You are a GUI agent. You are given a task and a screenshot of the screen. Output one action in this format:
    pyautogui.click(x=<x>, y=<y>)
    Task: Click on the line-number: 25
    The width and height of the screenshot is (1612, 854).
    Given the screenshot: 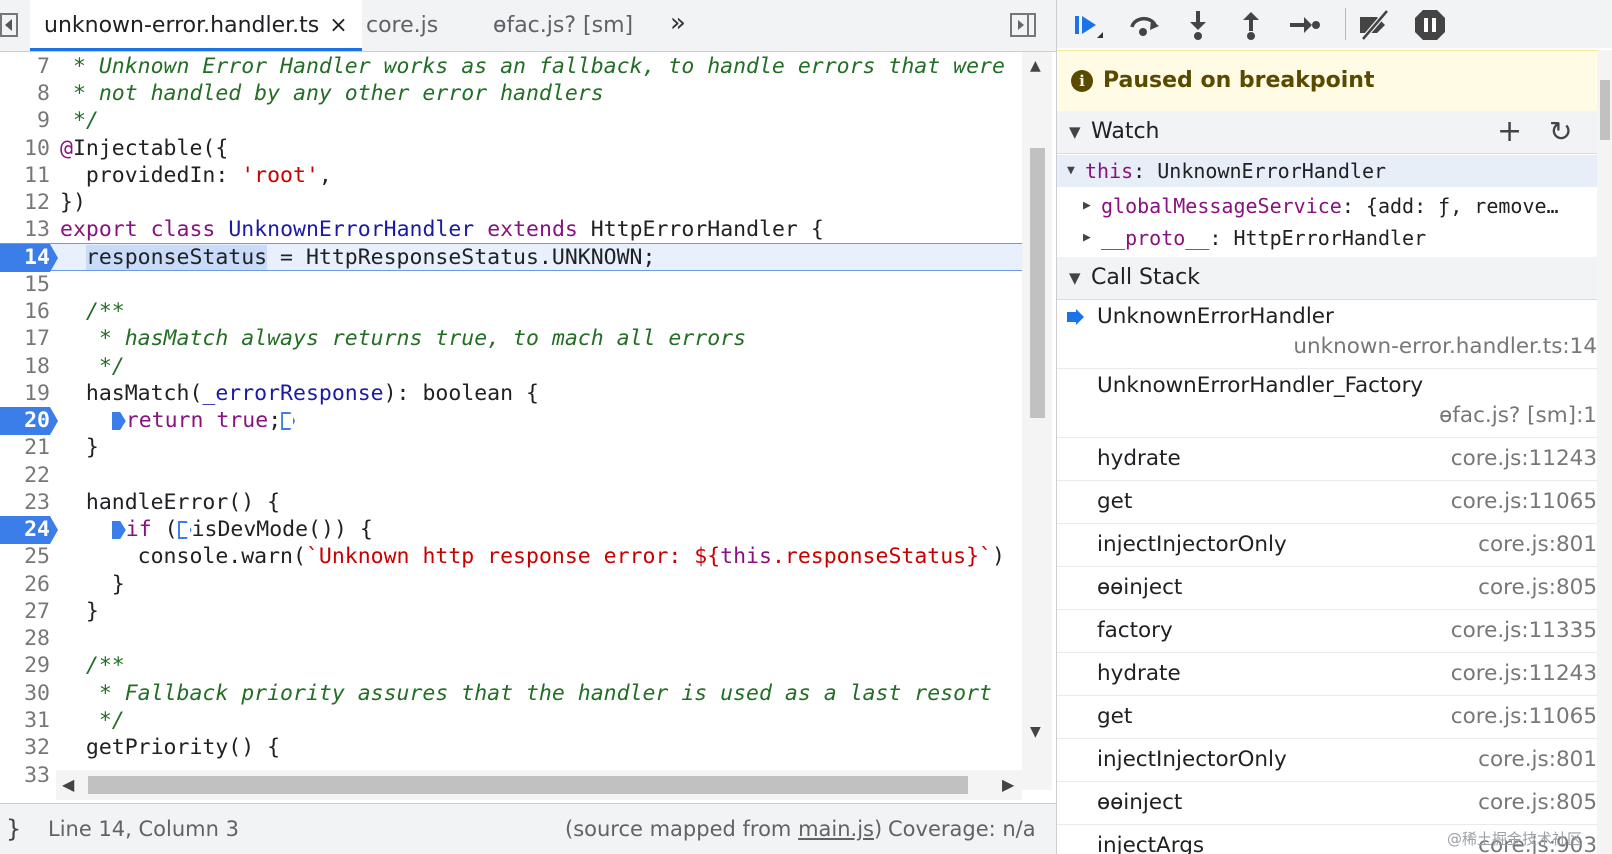 What is the action you would take?
    pyautogui.click(x=25, y=557)
    